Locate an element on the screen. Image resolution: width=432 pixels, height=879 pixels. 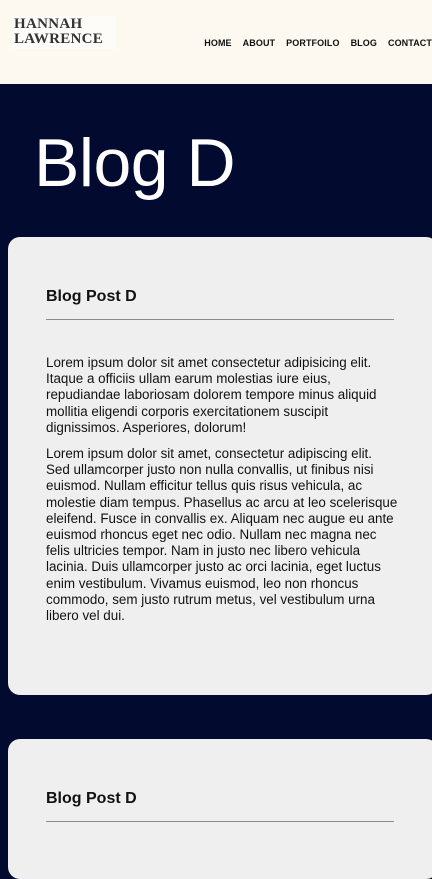
site-logo: HANNAH LAWRENCE is located at coordinates (58, 32).